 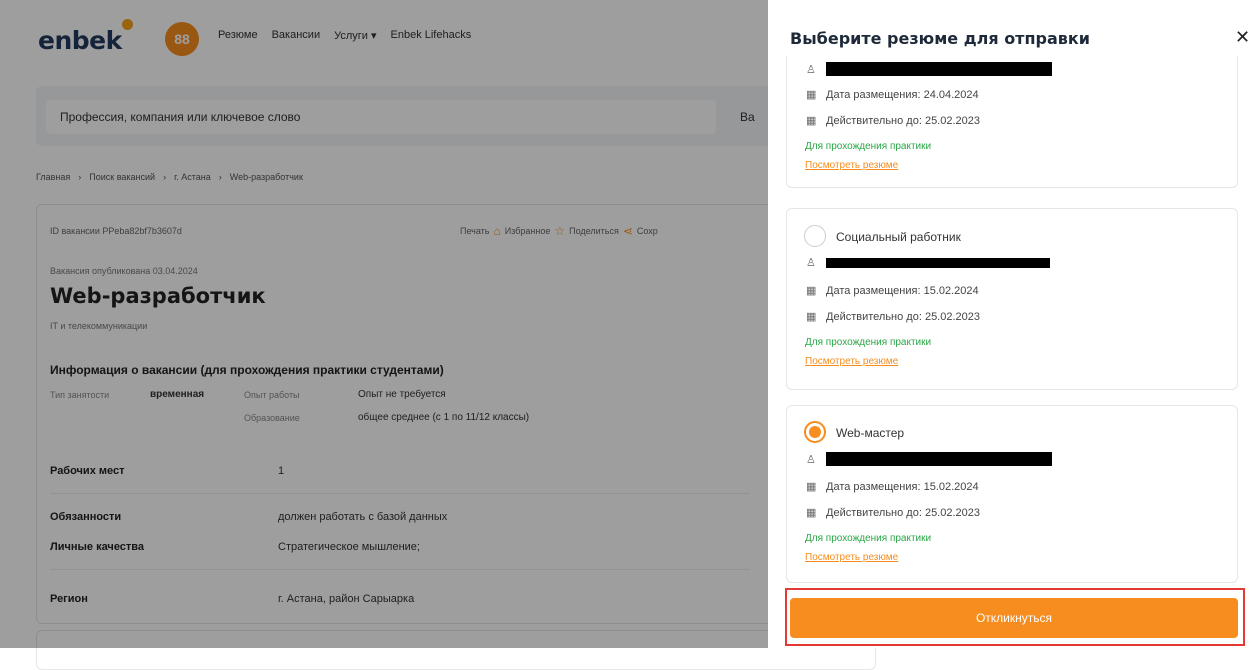 What do you see at coordinates (815, 236) in the screenshot?
I see `resume-radio` at bounding box center [815, 236].